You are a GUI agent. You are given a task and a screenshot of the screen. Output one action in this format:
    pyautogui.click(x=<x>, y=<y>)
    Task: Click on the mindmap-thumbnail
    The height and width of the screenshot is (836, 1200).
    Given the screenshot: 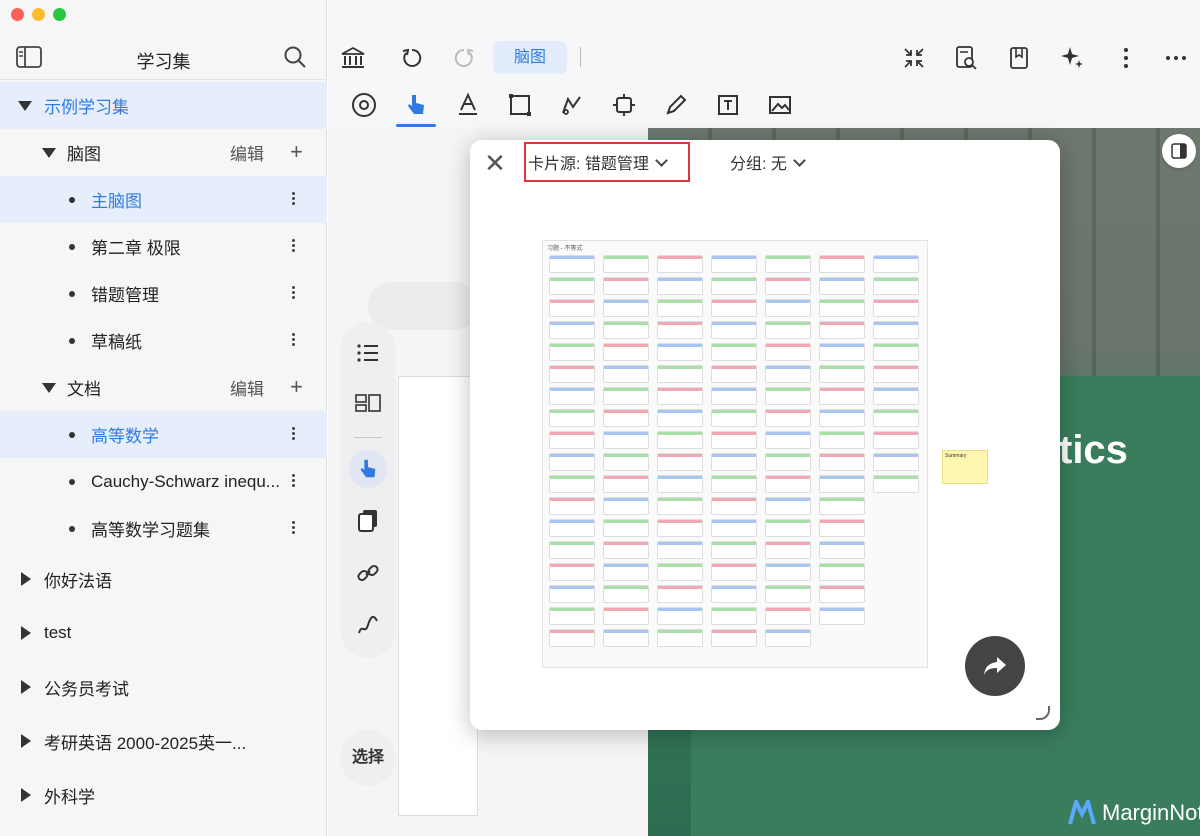 What is the action you would take?
    pyautogui.click(x=438, y=596)
    